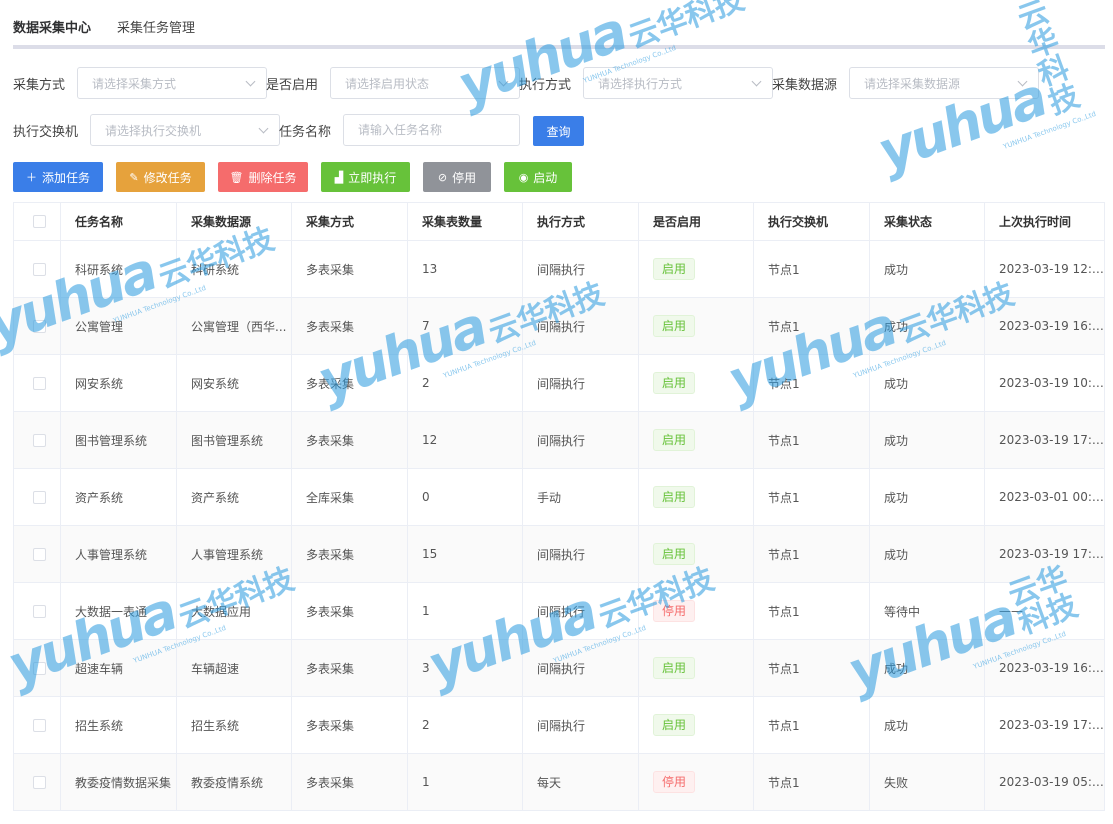 This screenshot has height=824, width=1113. What do you see at coordinates (215, 269) in the screenshot?
I see `cell-text: 科研系统` at bounding box center [215, 269].